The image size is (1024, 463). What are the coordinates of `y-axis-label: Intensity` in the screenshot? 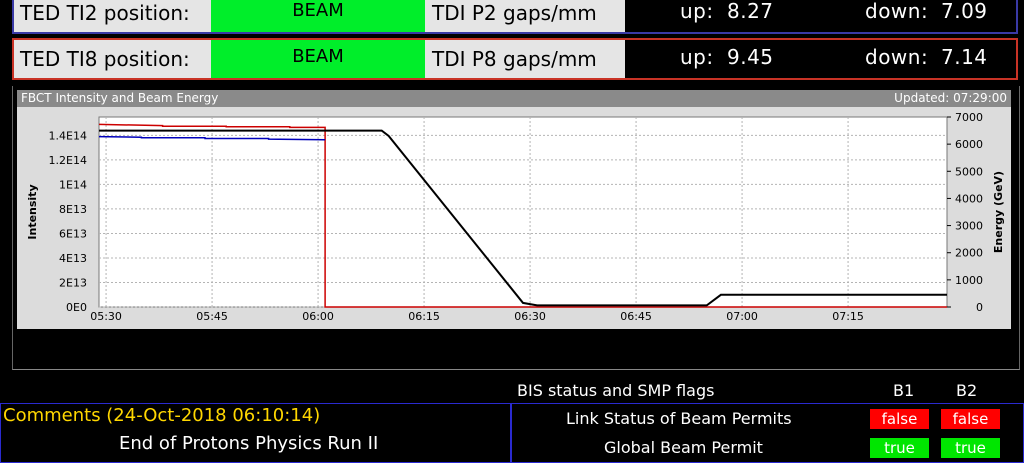 It's located at (32, 211).